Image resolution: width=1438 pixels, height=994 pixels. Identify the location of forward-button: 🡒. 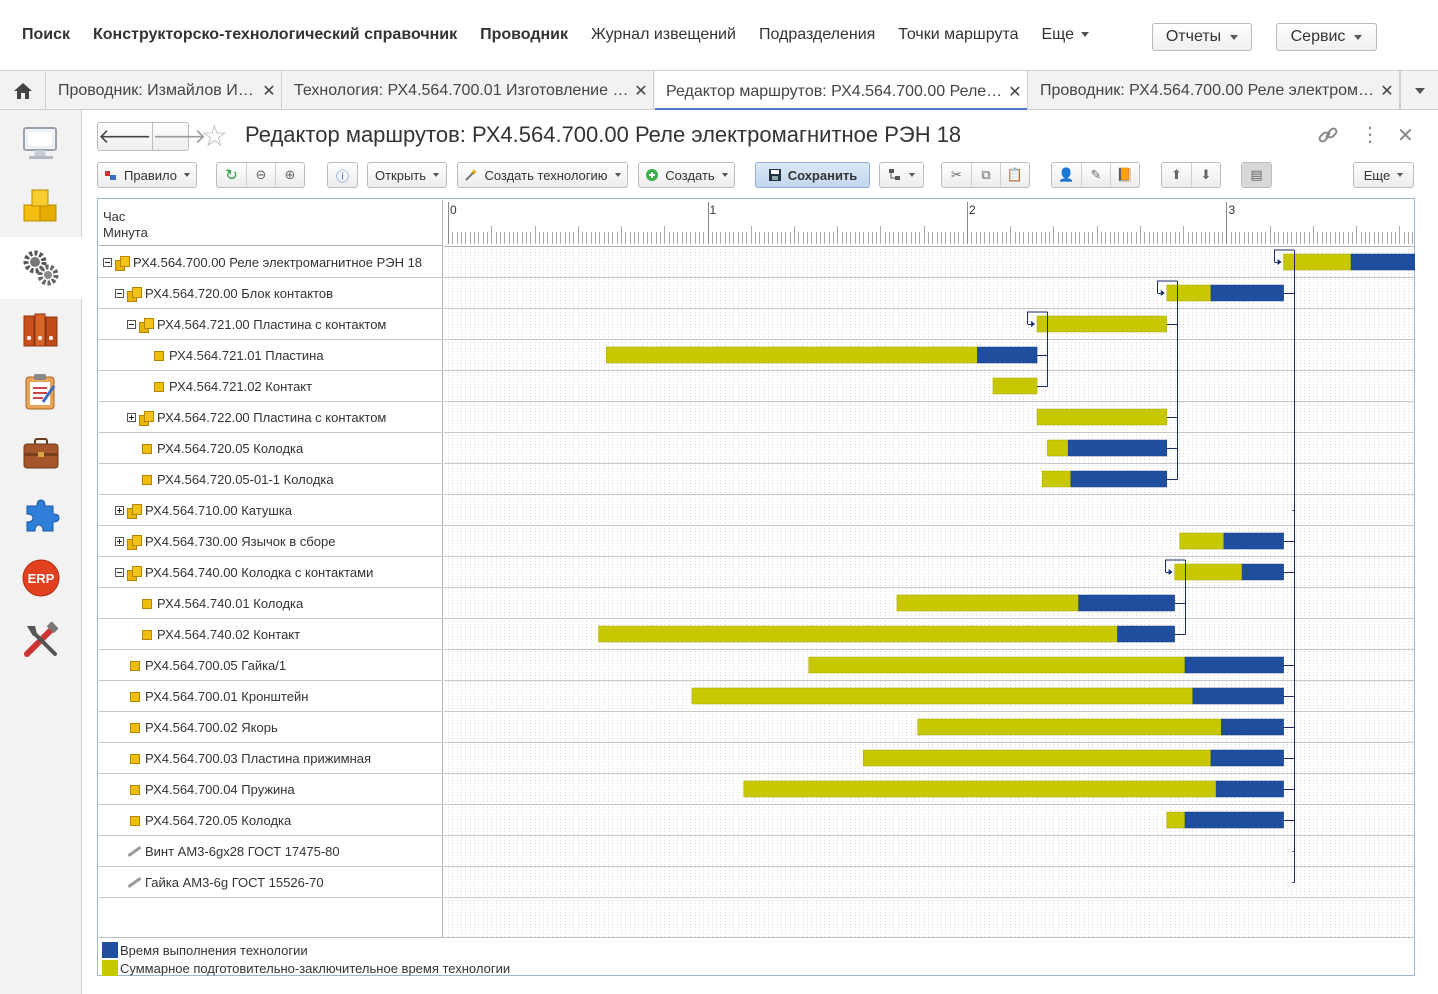
(178, 136).